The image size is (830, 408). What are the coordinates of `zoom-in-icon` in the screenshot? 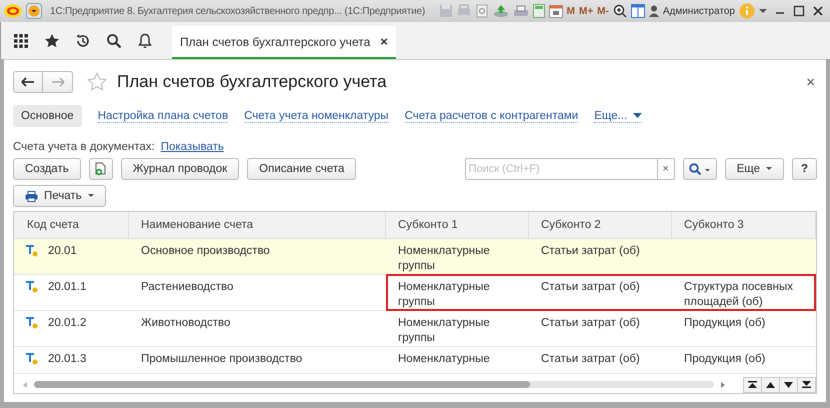 It's located at (619, 11).